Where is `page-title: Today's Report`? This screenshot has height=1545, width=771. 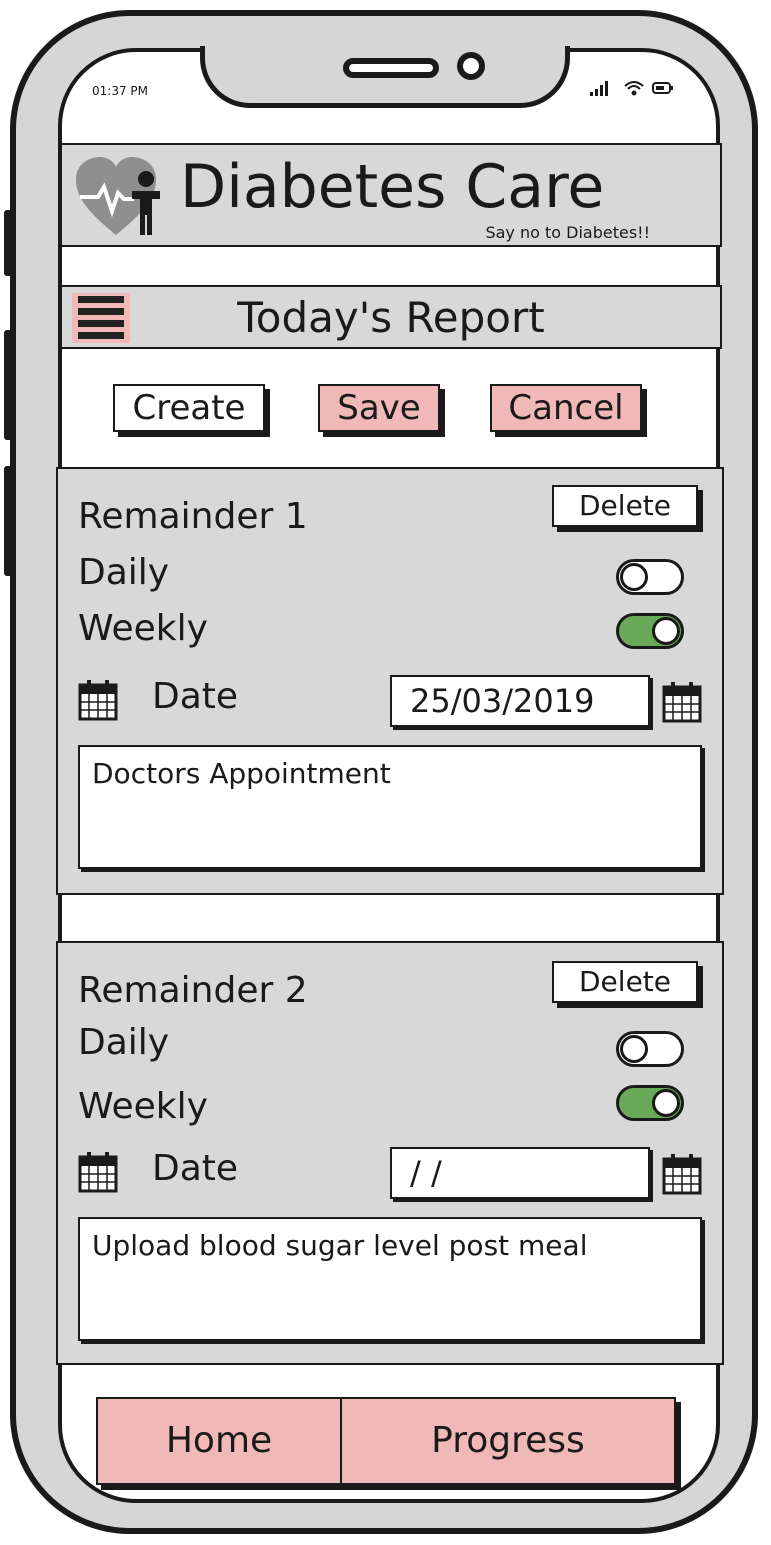 page-title: Today's Report is located at coordinates (391, 317).